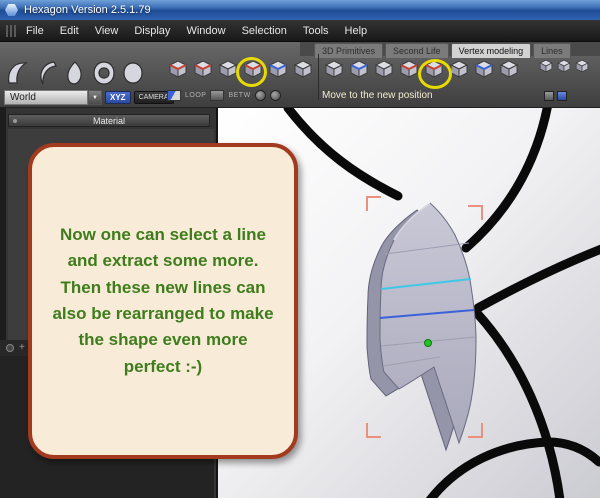 Image resolution: width=600 pixels, height=498 pixels. I want to click on world-row: World XYZ CAMERA, so click(89, 97).